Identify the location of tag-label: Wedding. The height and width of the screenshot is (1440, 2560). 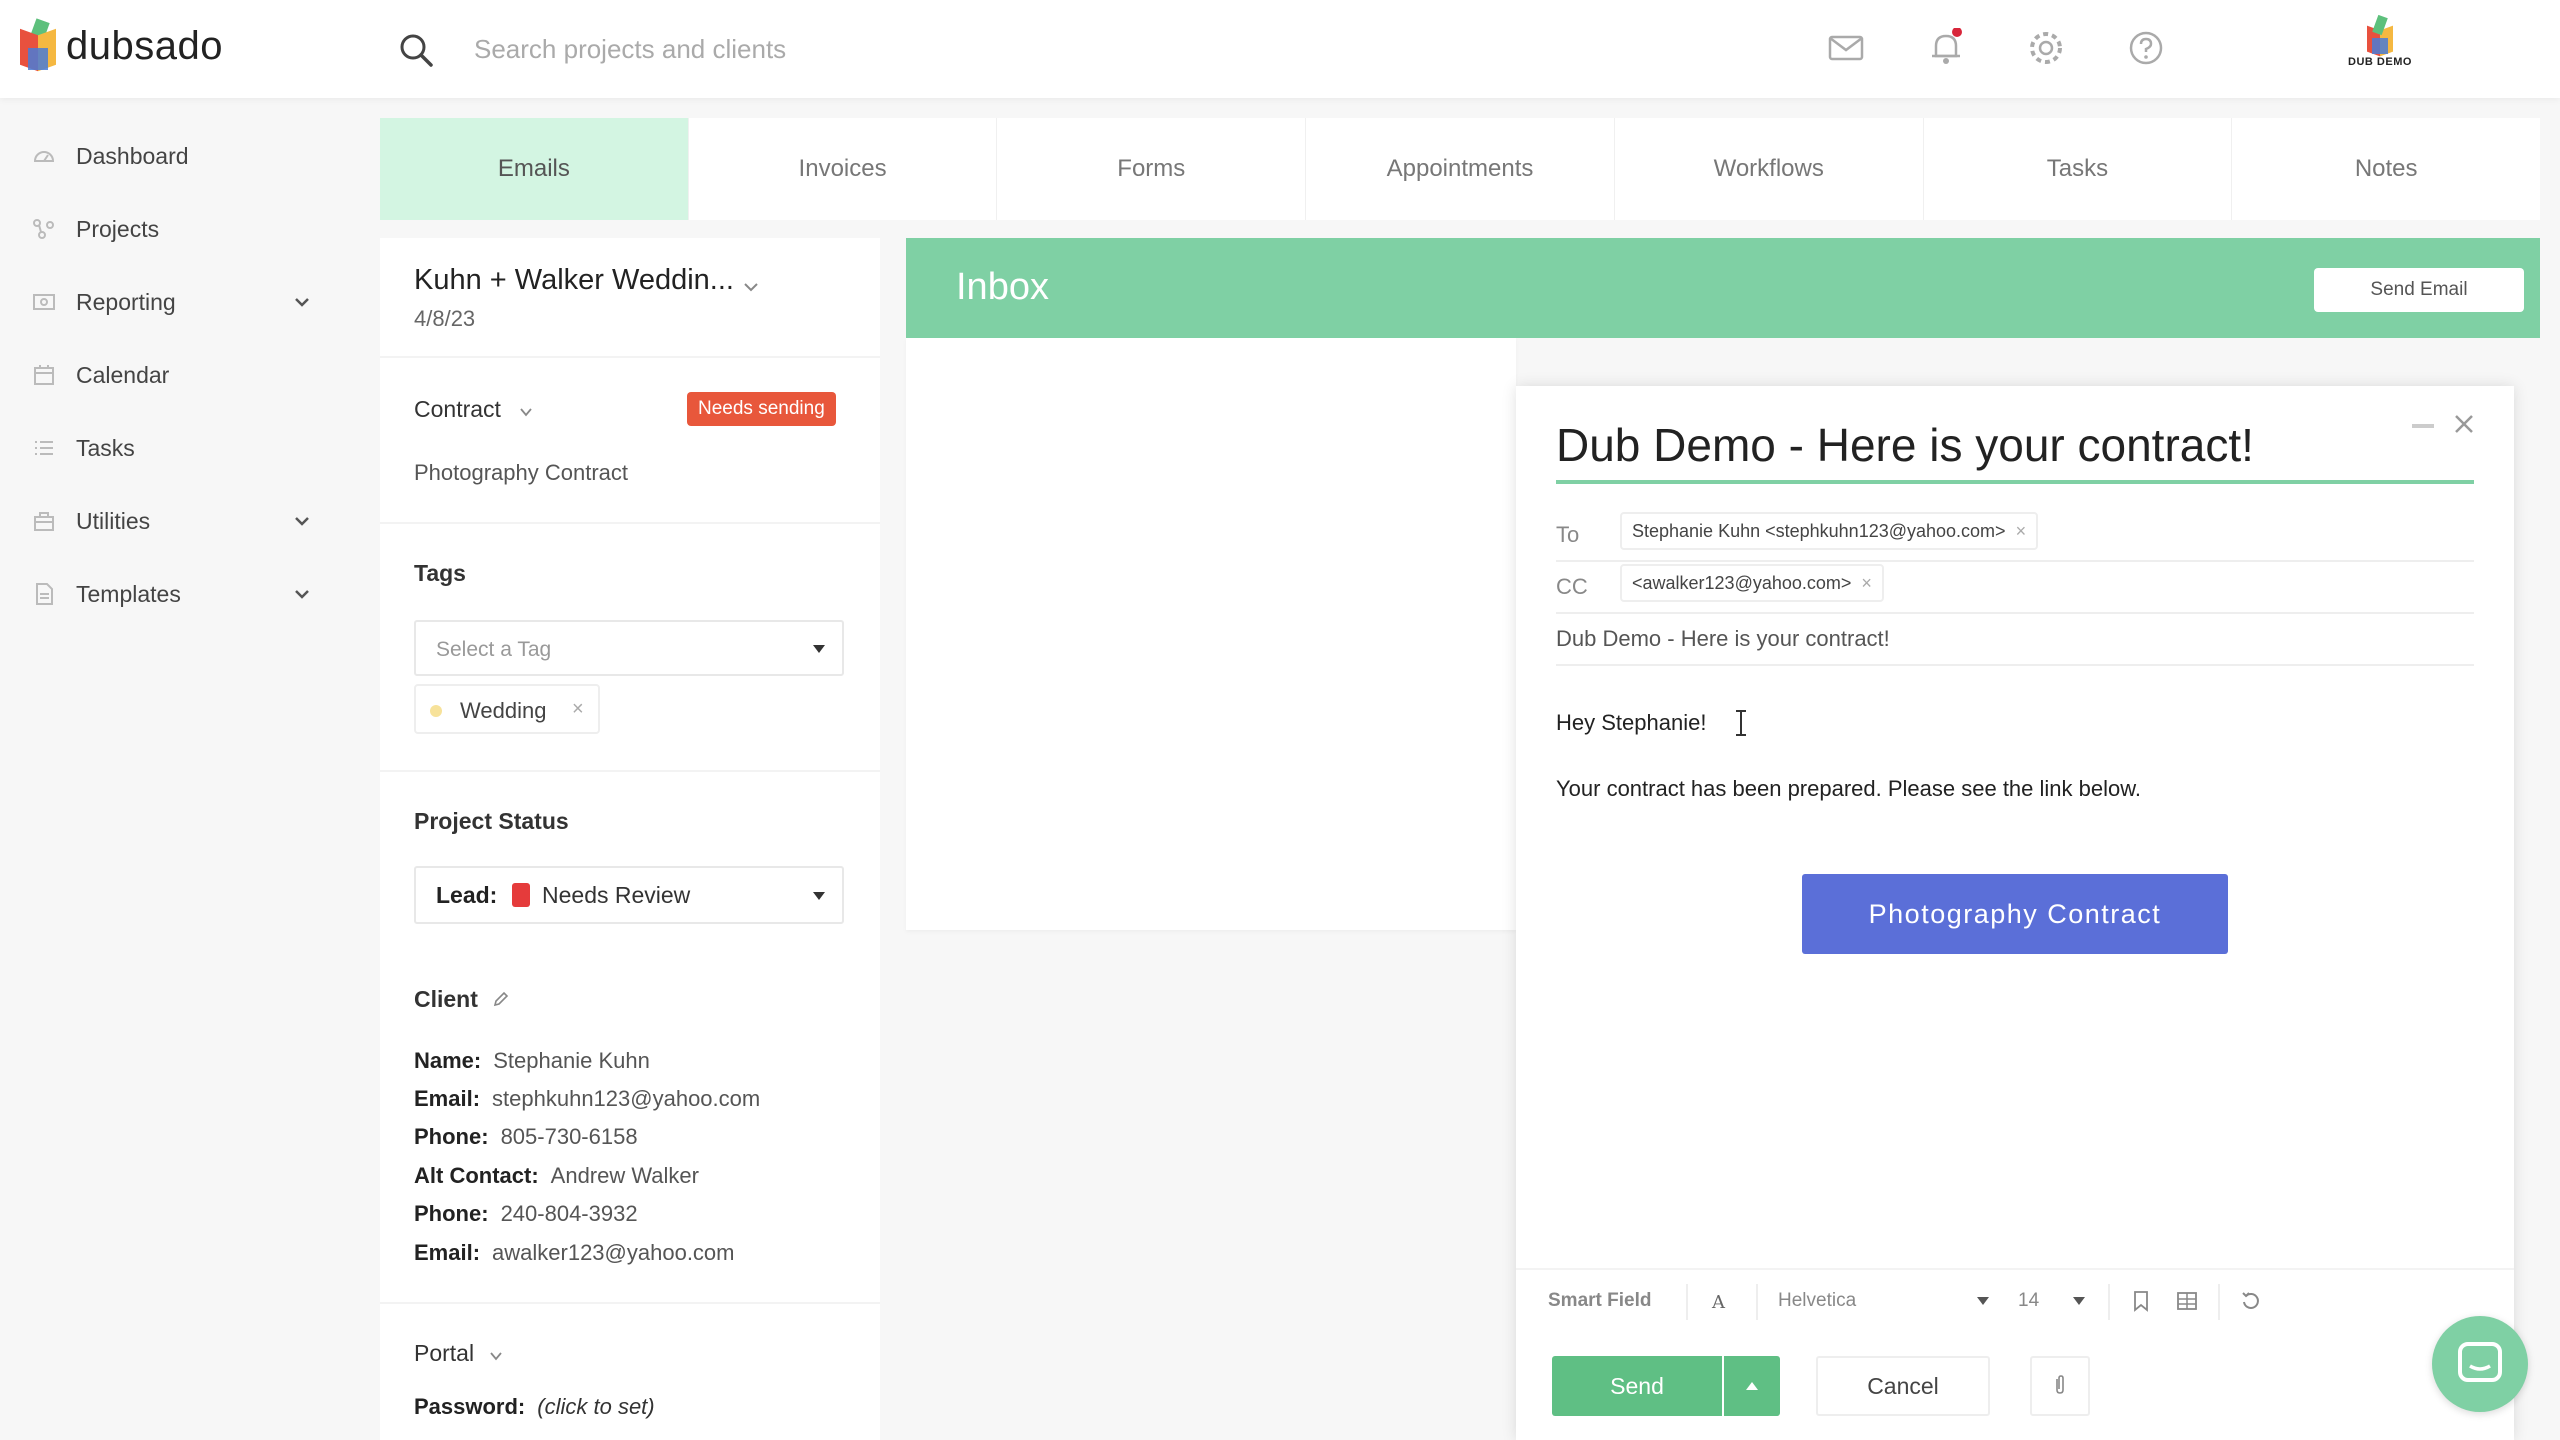
(503, 710).